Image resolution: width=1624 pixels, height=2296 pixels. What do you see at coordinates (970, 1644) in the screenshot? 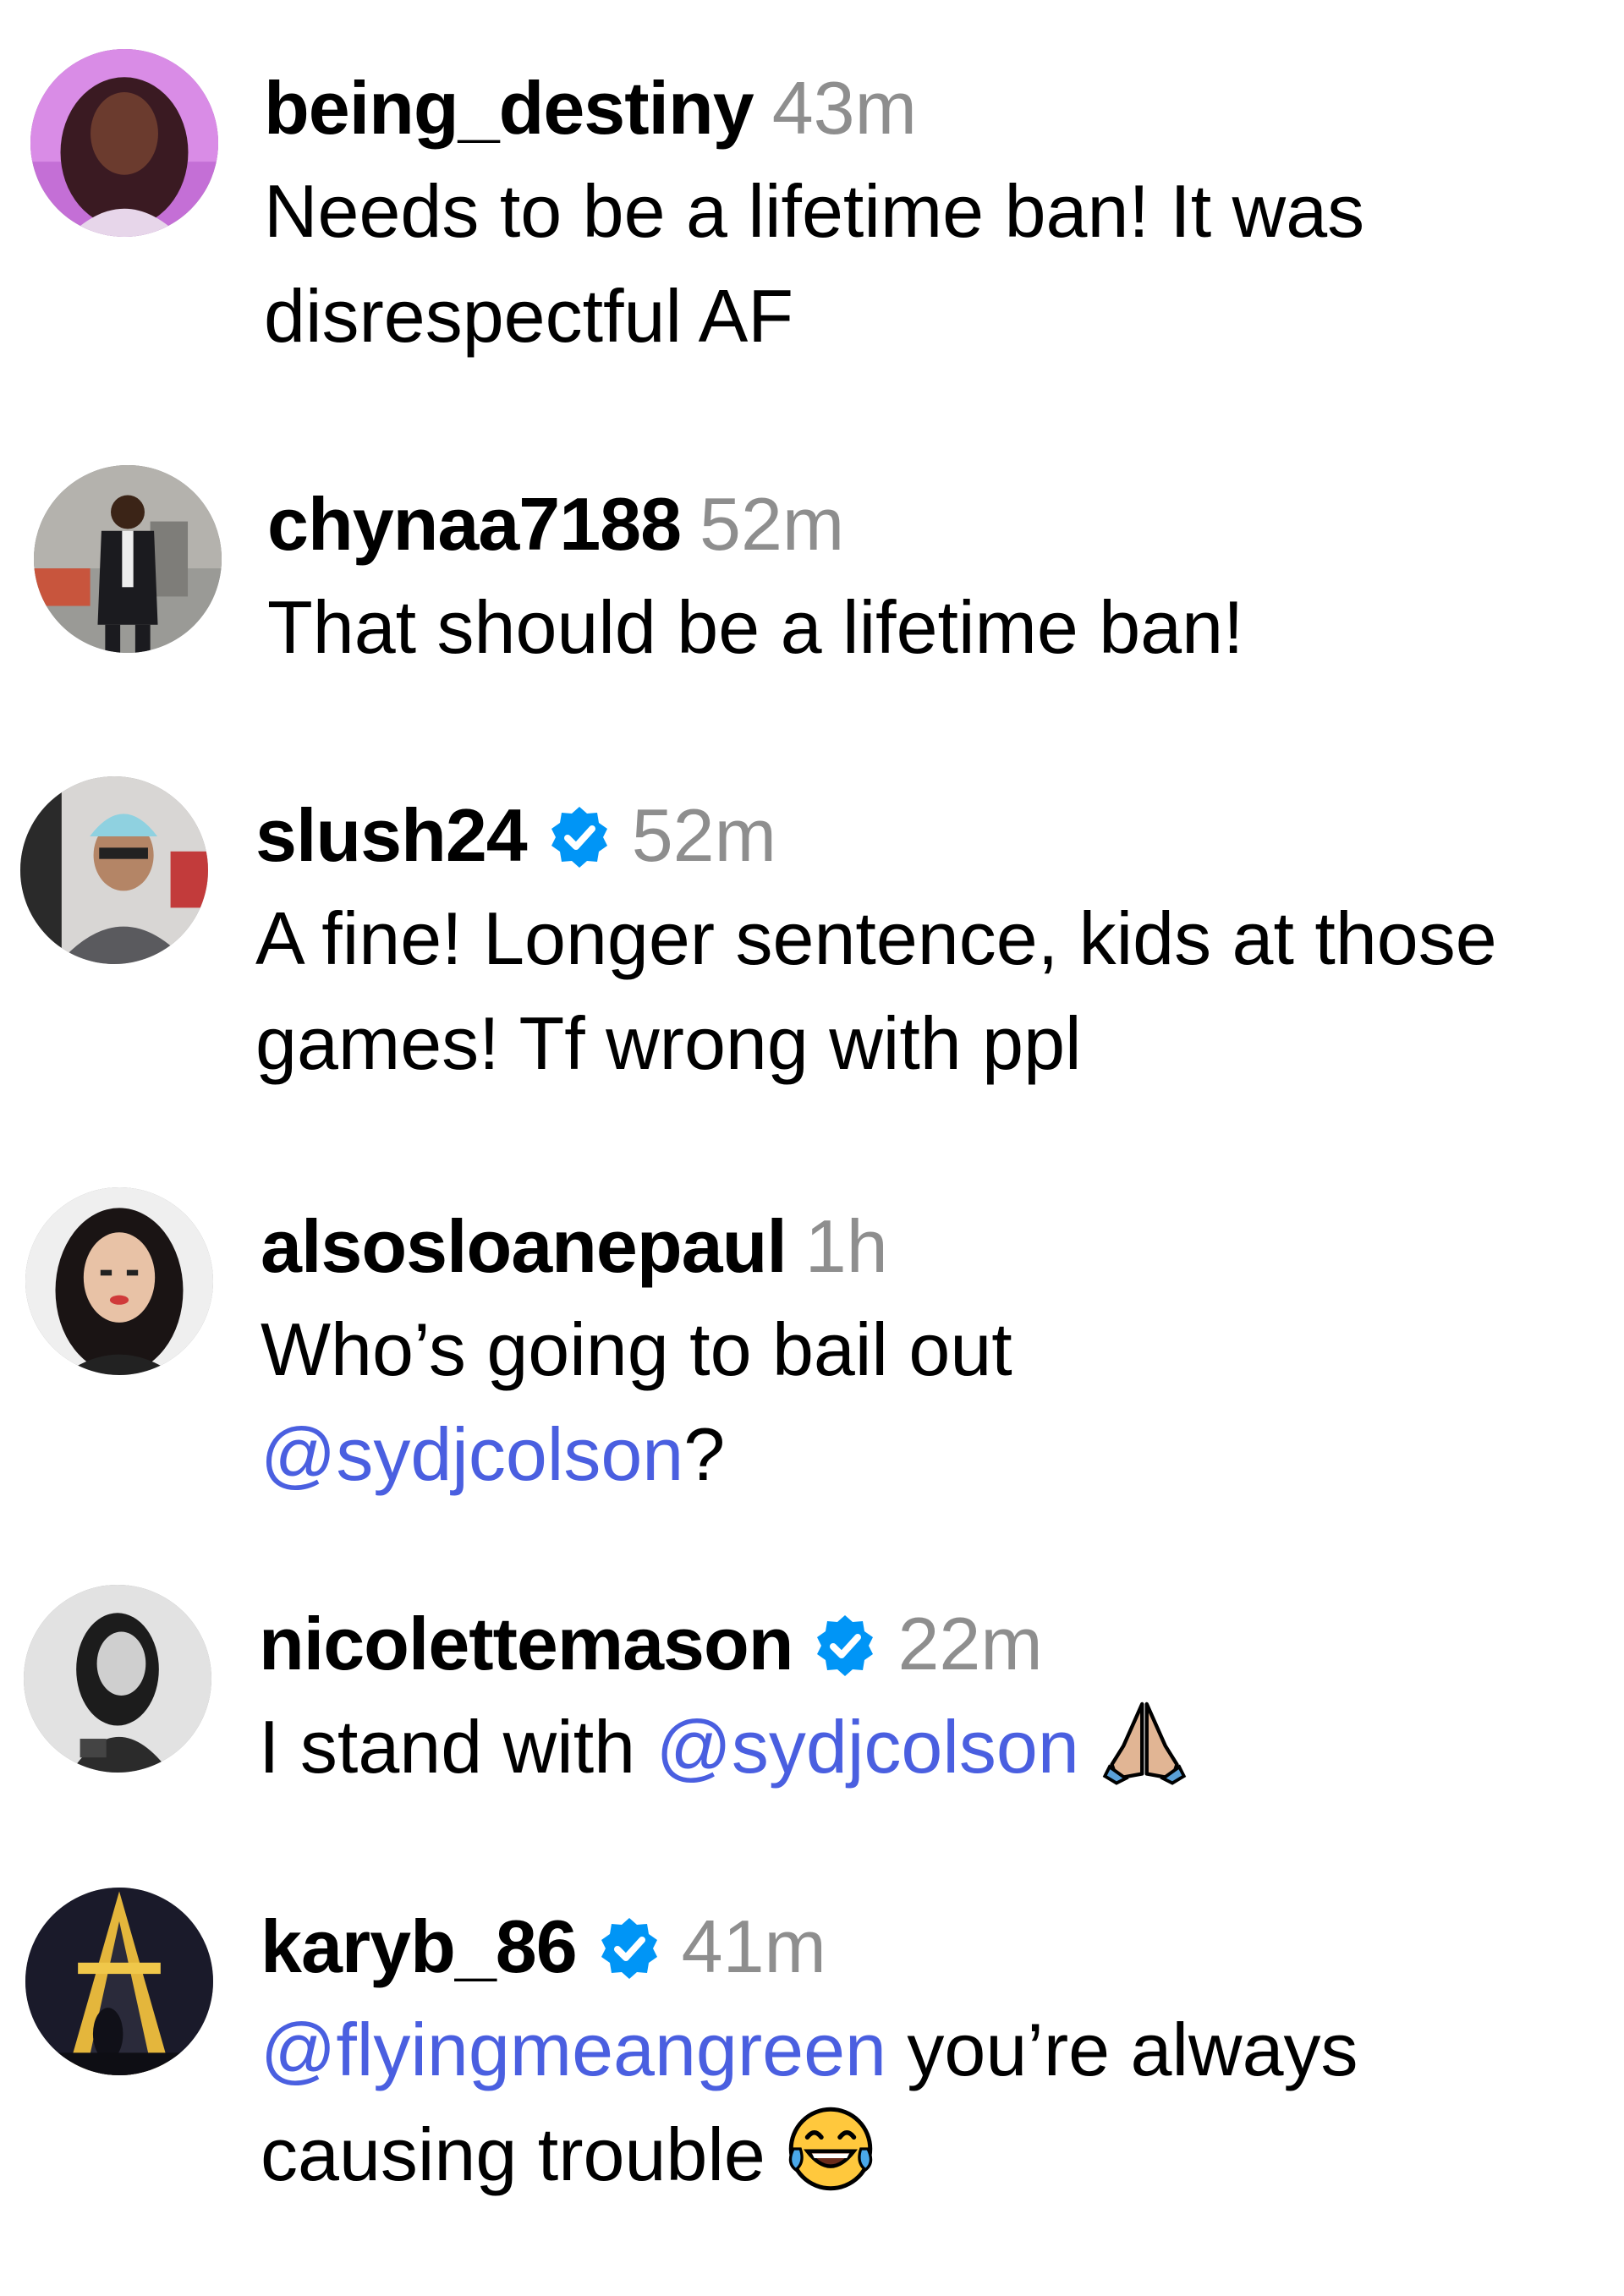
I see `comment-timestamp: 22m` at bounding box center [970, 1644].